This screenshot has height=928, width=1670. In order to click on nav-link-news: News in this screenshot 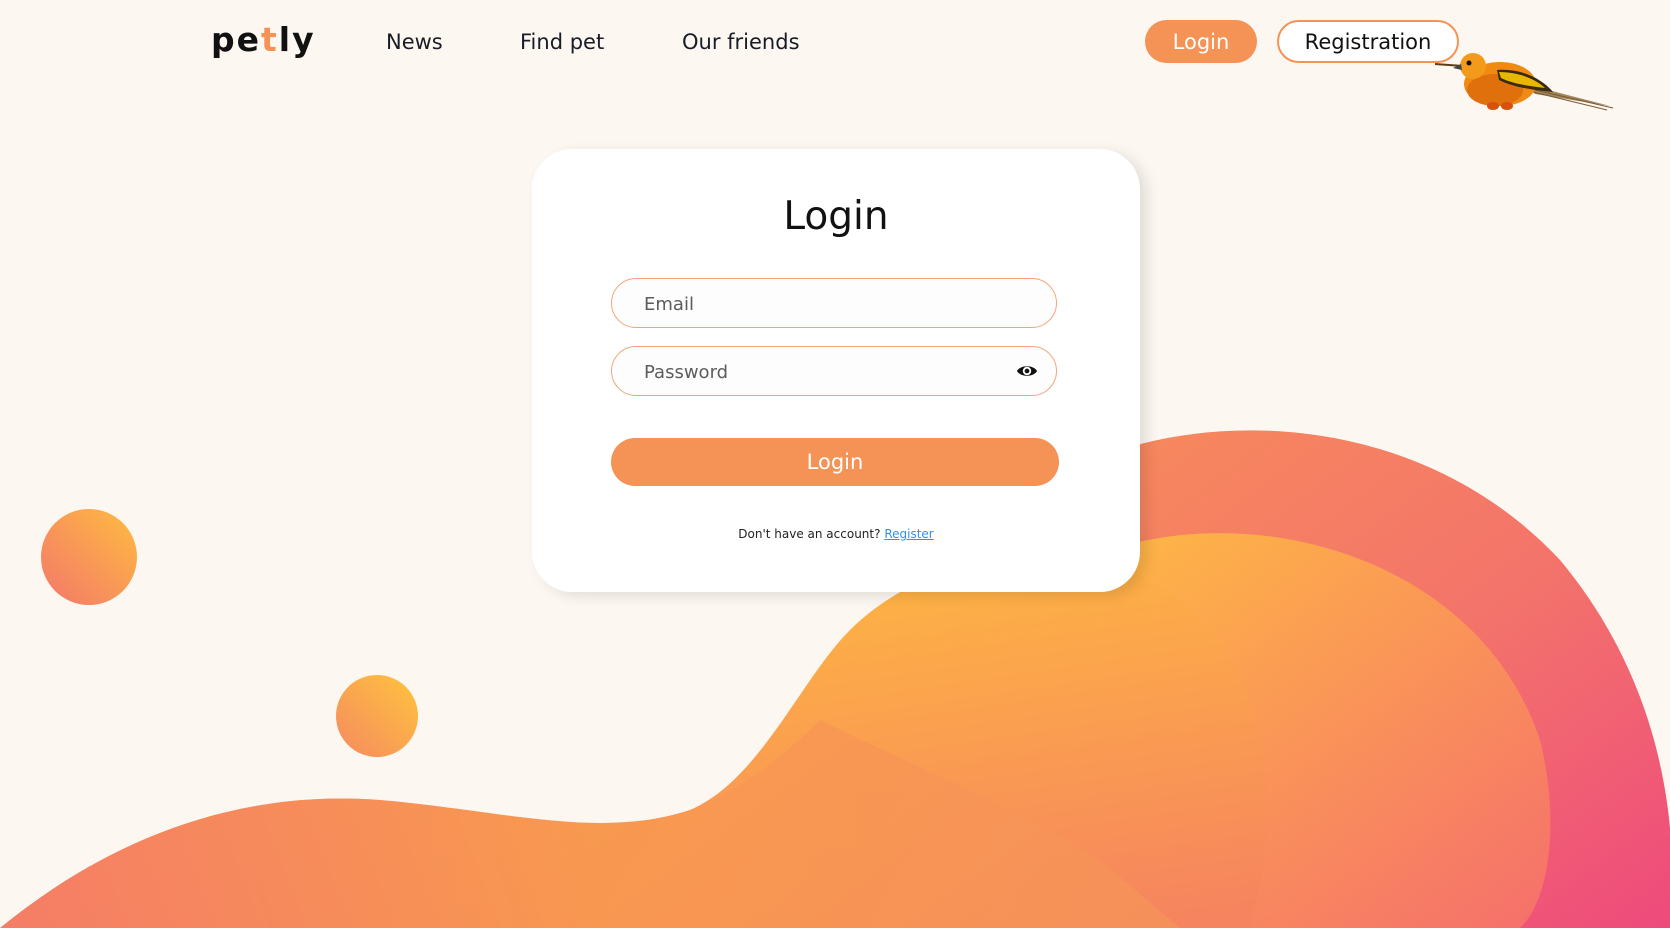, I will do `click(414, 42)`.